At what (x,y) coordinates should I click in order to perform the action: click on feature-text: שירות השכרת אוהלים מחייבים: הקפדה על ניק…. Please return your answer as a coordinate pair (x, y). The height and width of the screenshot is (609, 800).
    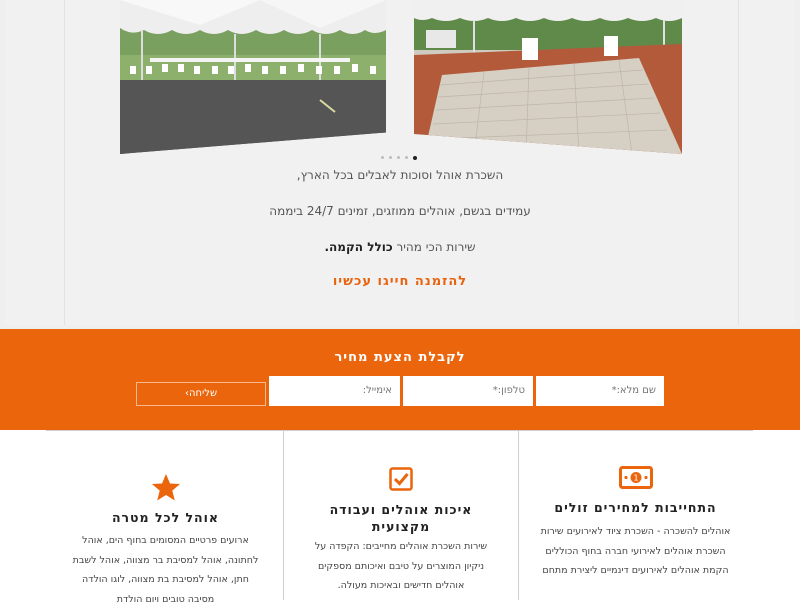
    Looking at the image, I should click on (401, 566).